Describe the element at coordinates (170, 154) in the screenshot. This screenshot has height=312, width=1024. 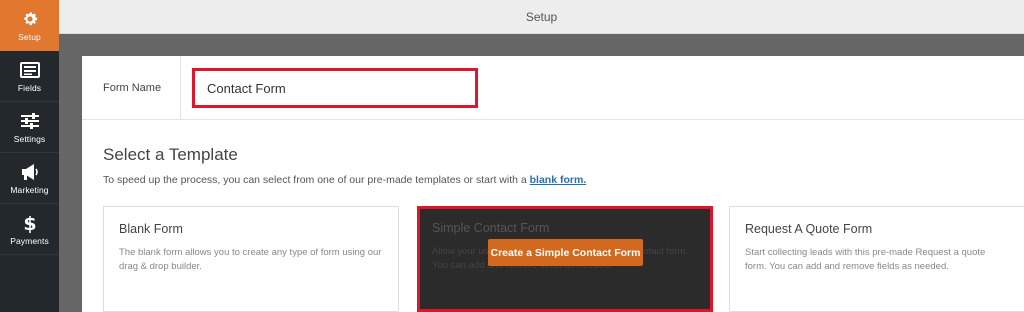
I see `select-template-heading: Select a Template` at that location.